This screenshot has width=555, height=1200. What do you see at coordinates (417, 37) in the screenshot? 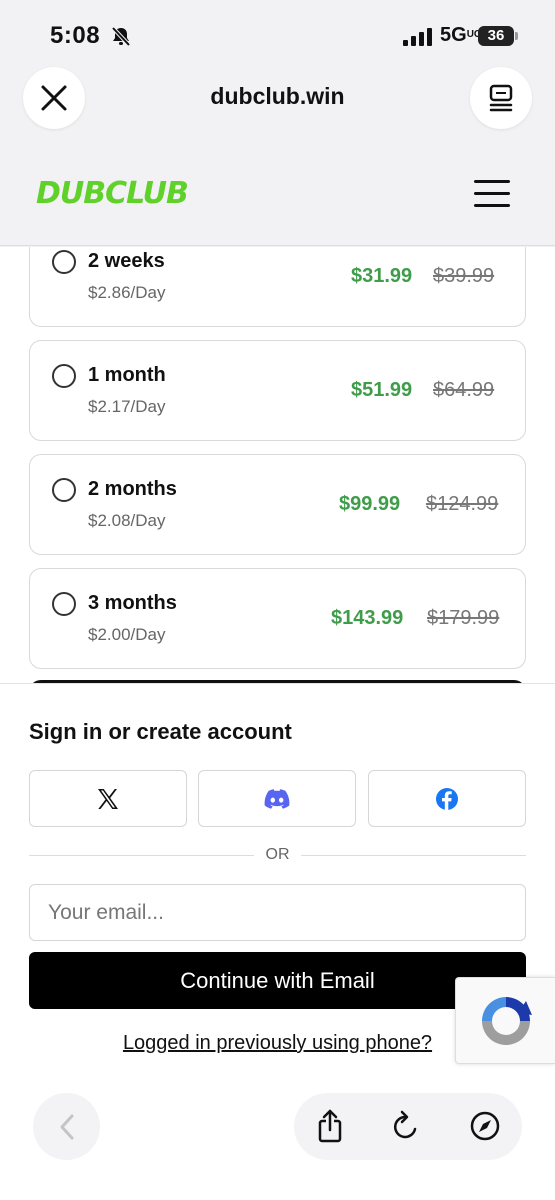
I see `signal-icon` at bounding box center [417, 37].